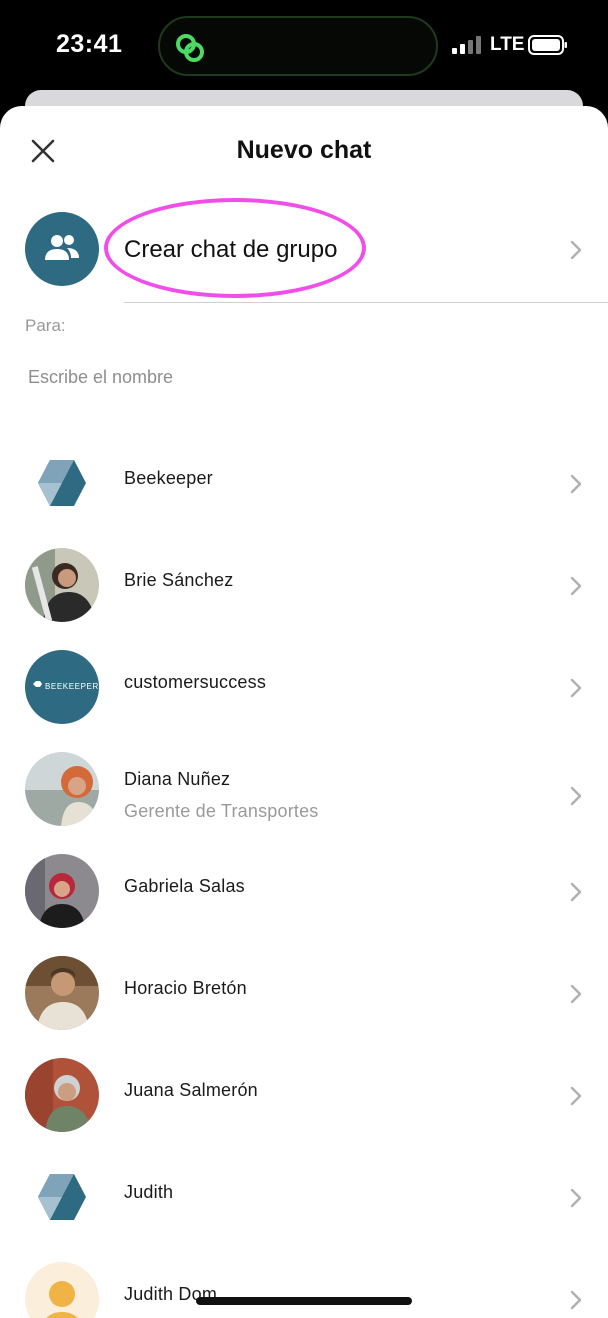 The width and height of the screenshot is (608, 1318). Describe the element at coordinates (507, 44) in the screenshot. I see `network-type: LTE` at that location.